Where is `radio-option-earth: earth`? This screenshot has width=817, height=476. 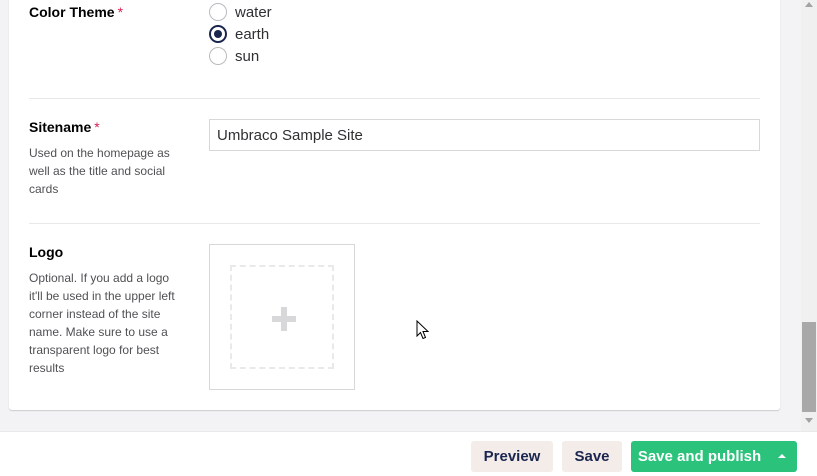 radio-option-earth: earth is located at coordinates (239, 34).